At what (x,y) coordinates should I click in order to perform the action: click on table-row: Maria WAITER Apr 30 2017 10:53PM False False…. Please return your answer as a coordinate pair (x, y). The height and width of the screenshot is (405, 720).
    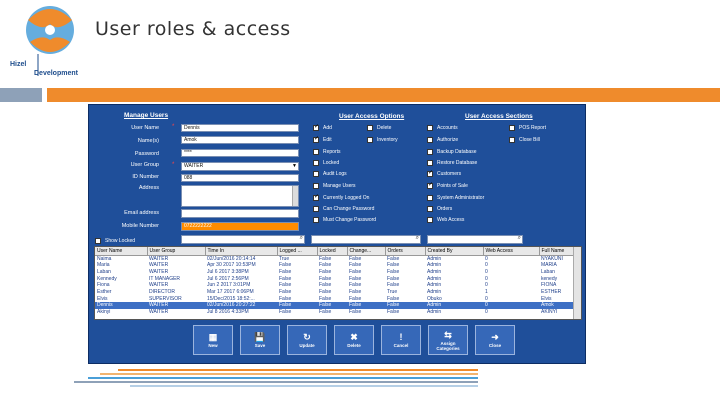
    Looking at the image, I should click on (335, 265).